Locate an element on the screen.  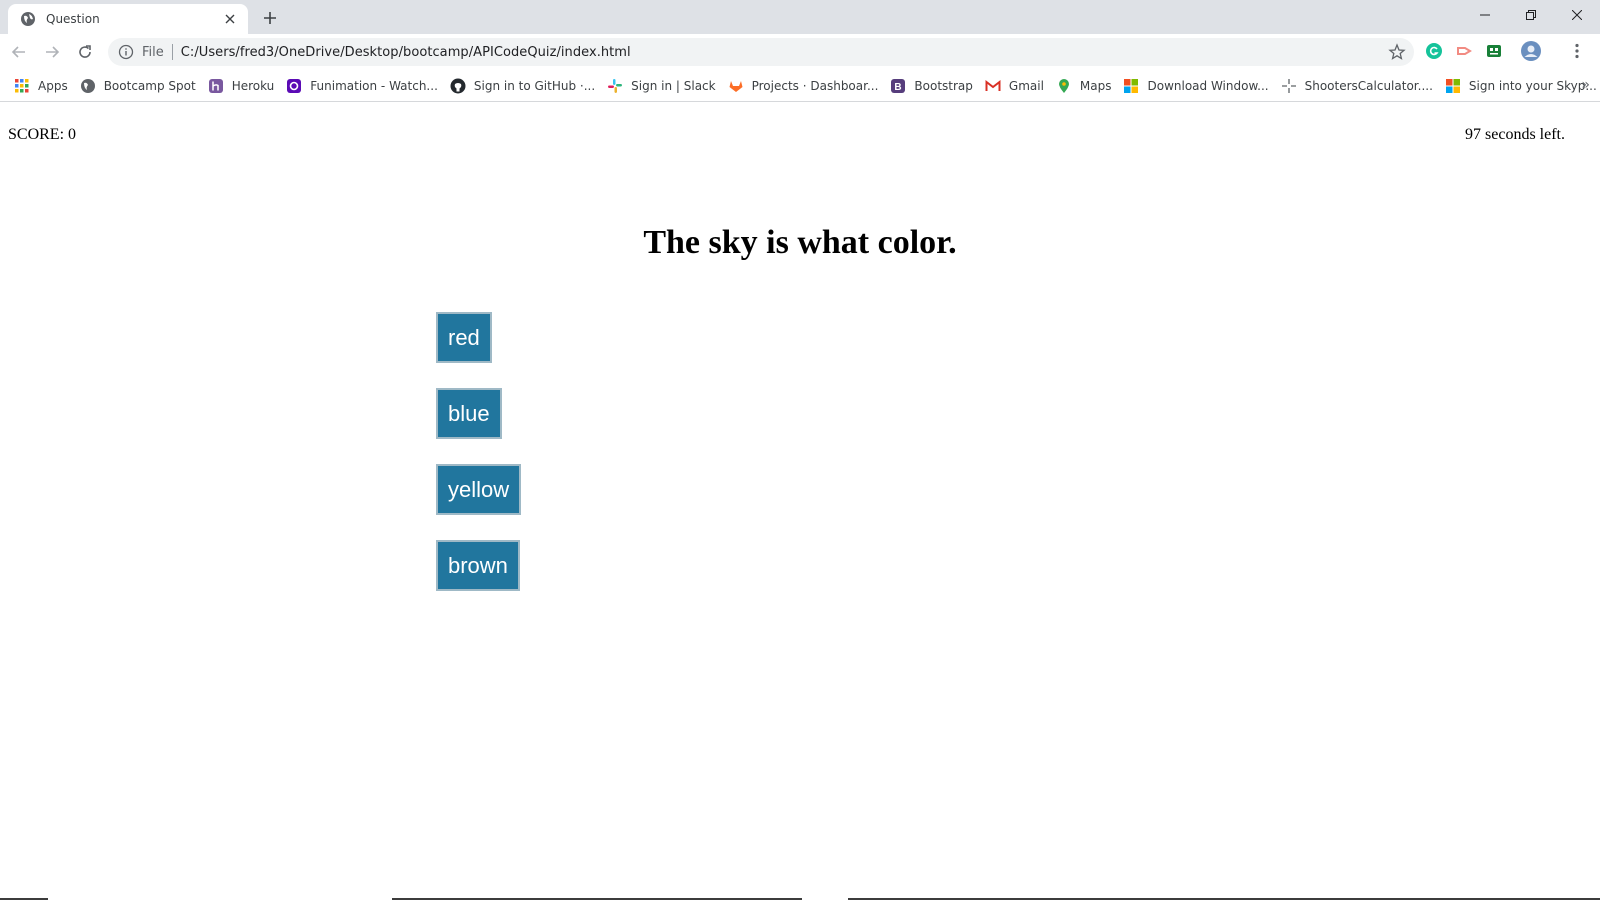
bookmark-item: Apps is located at coordinates (41, 86).